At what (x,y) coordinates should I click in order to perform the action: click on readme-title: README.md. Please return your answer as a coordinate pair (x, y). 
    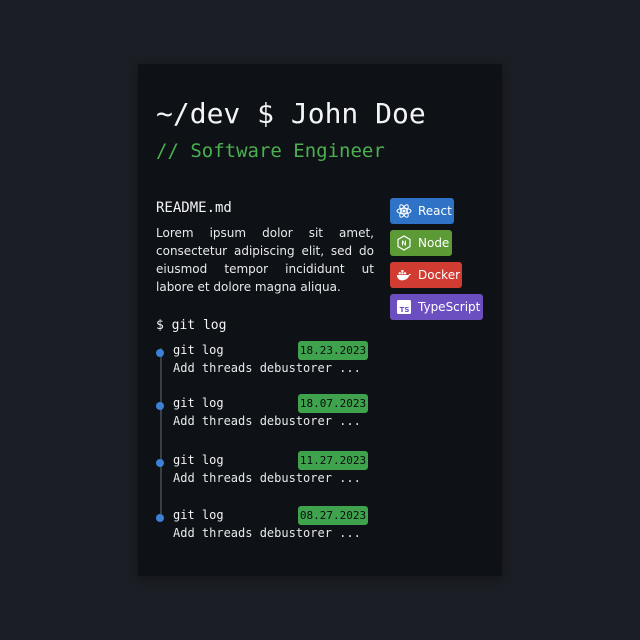
    Looking at the image, I should click on (194, 208).